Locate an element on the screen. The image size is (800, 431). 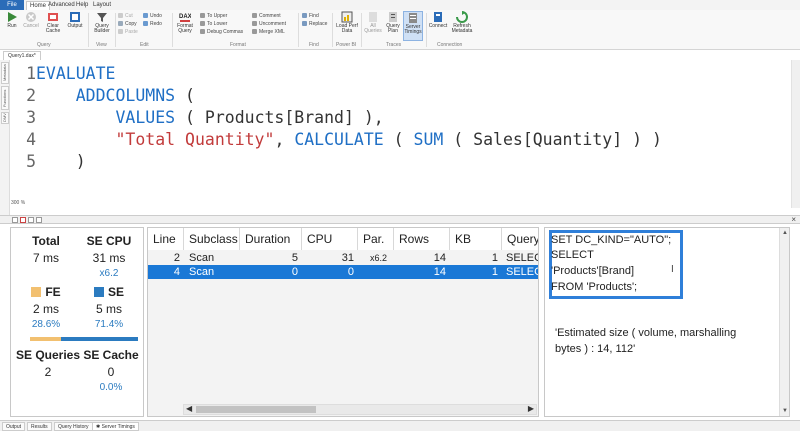
to-upper-button: To Upper is located at coordinates (213, 16).